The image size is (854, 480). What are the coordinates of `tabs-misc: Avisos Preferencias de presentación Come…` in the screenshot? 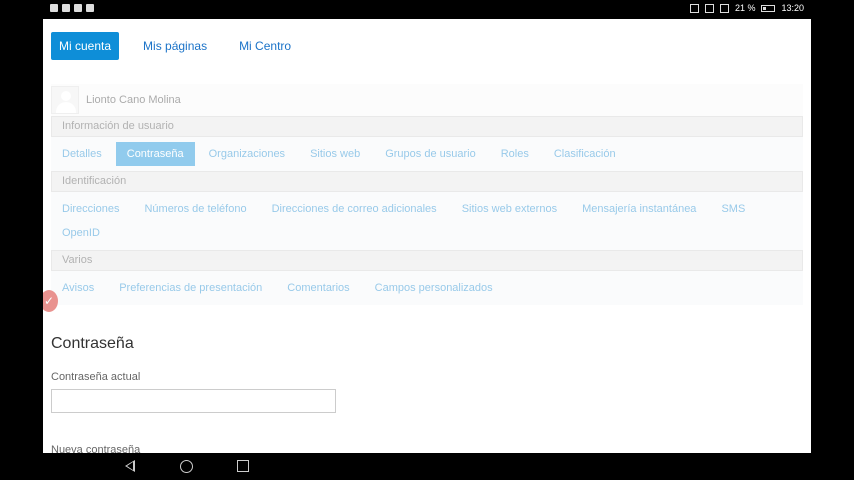 It's located at (427, 288).